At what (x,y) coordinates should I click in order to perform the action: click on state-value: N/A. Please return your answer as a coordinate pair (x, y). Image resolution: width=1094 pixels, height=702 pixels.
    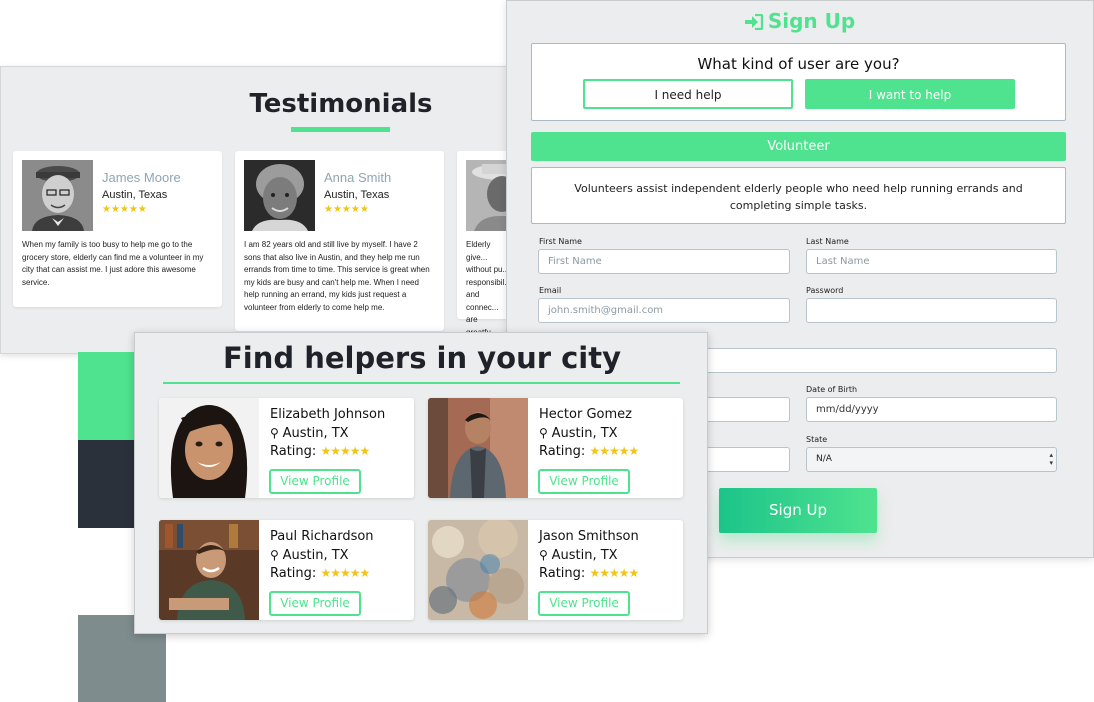
    Looking at the image, I should click on (824, 459).